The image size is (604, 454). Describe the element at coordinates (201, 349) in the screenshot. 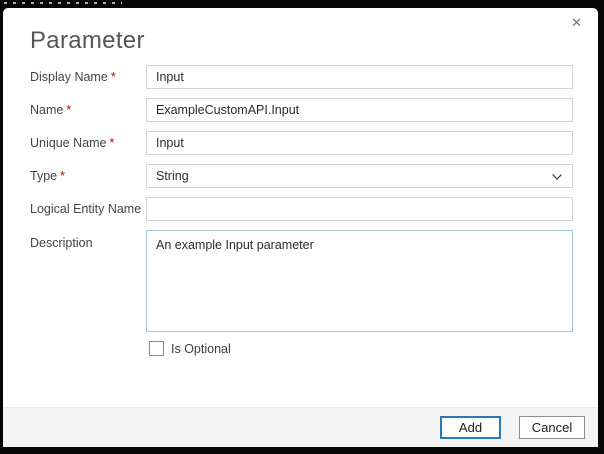

I see `is-optional-label: Is Optional` at that location.